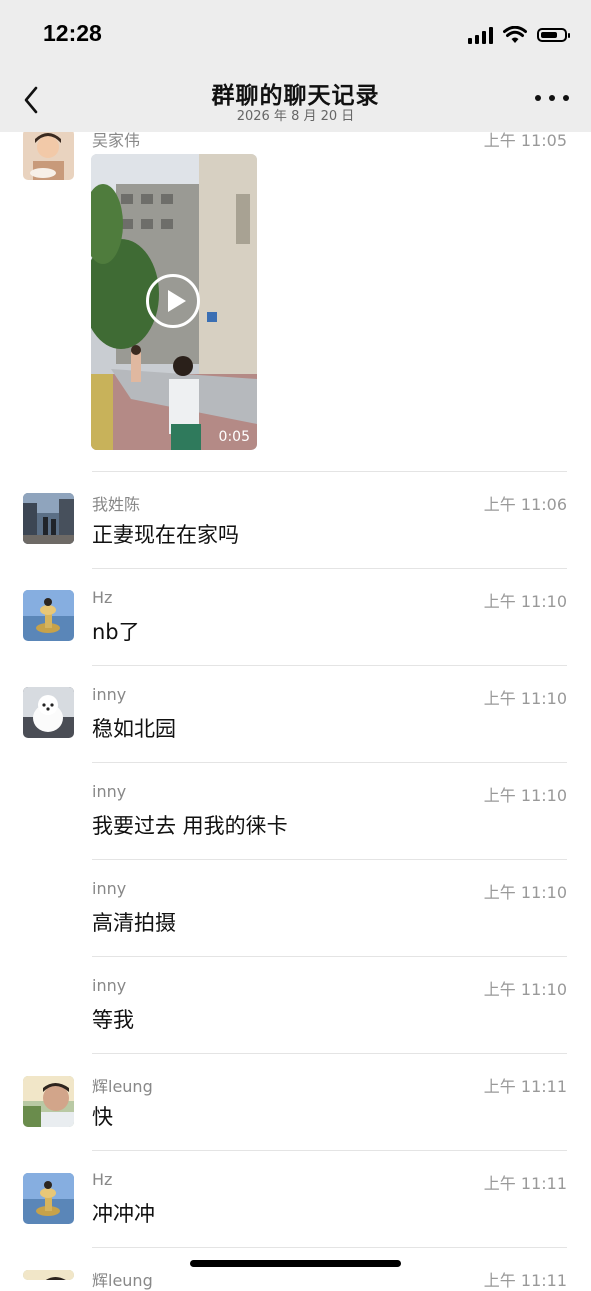 This screenshot has height=1291, width=591. Describe the element at coordinates (116, 504) in the screenshot. I see `sender-name: 我姓陈` at that location.